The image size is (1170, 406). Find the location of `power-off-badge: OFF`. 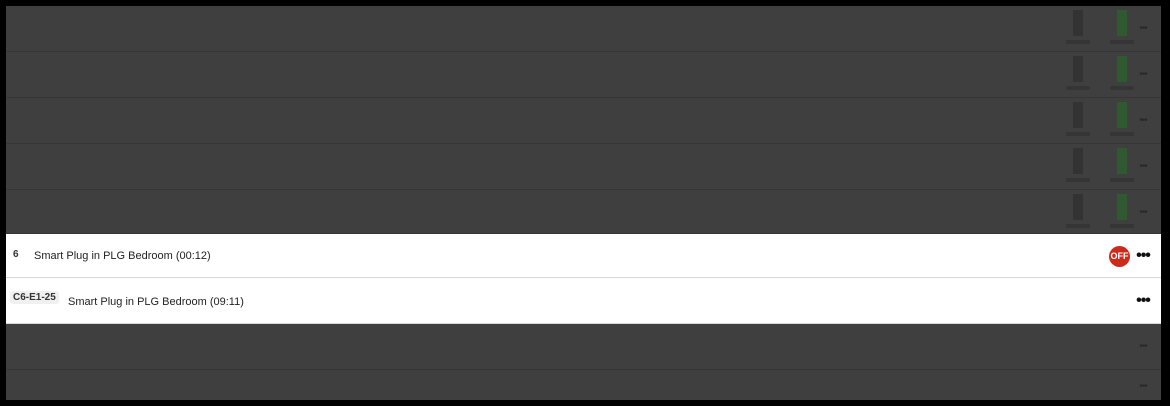

power-off-badge: OFF is located at coordinates (1119, 256).